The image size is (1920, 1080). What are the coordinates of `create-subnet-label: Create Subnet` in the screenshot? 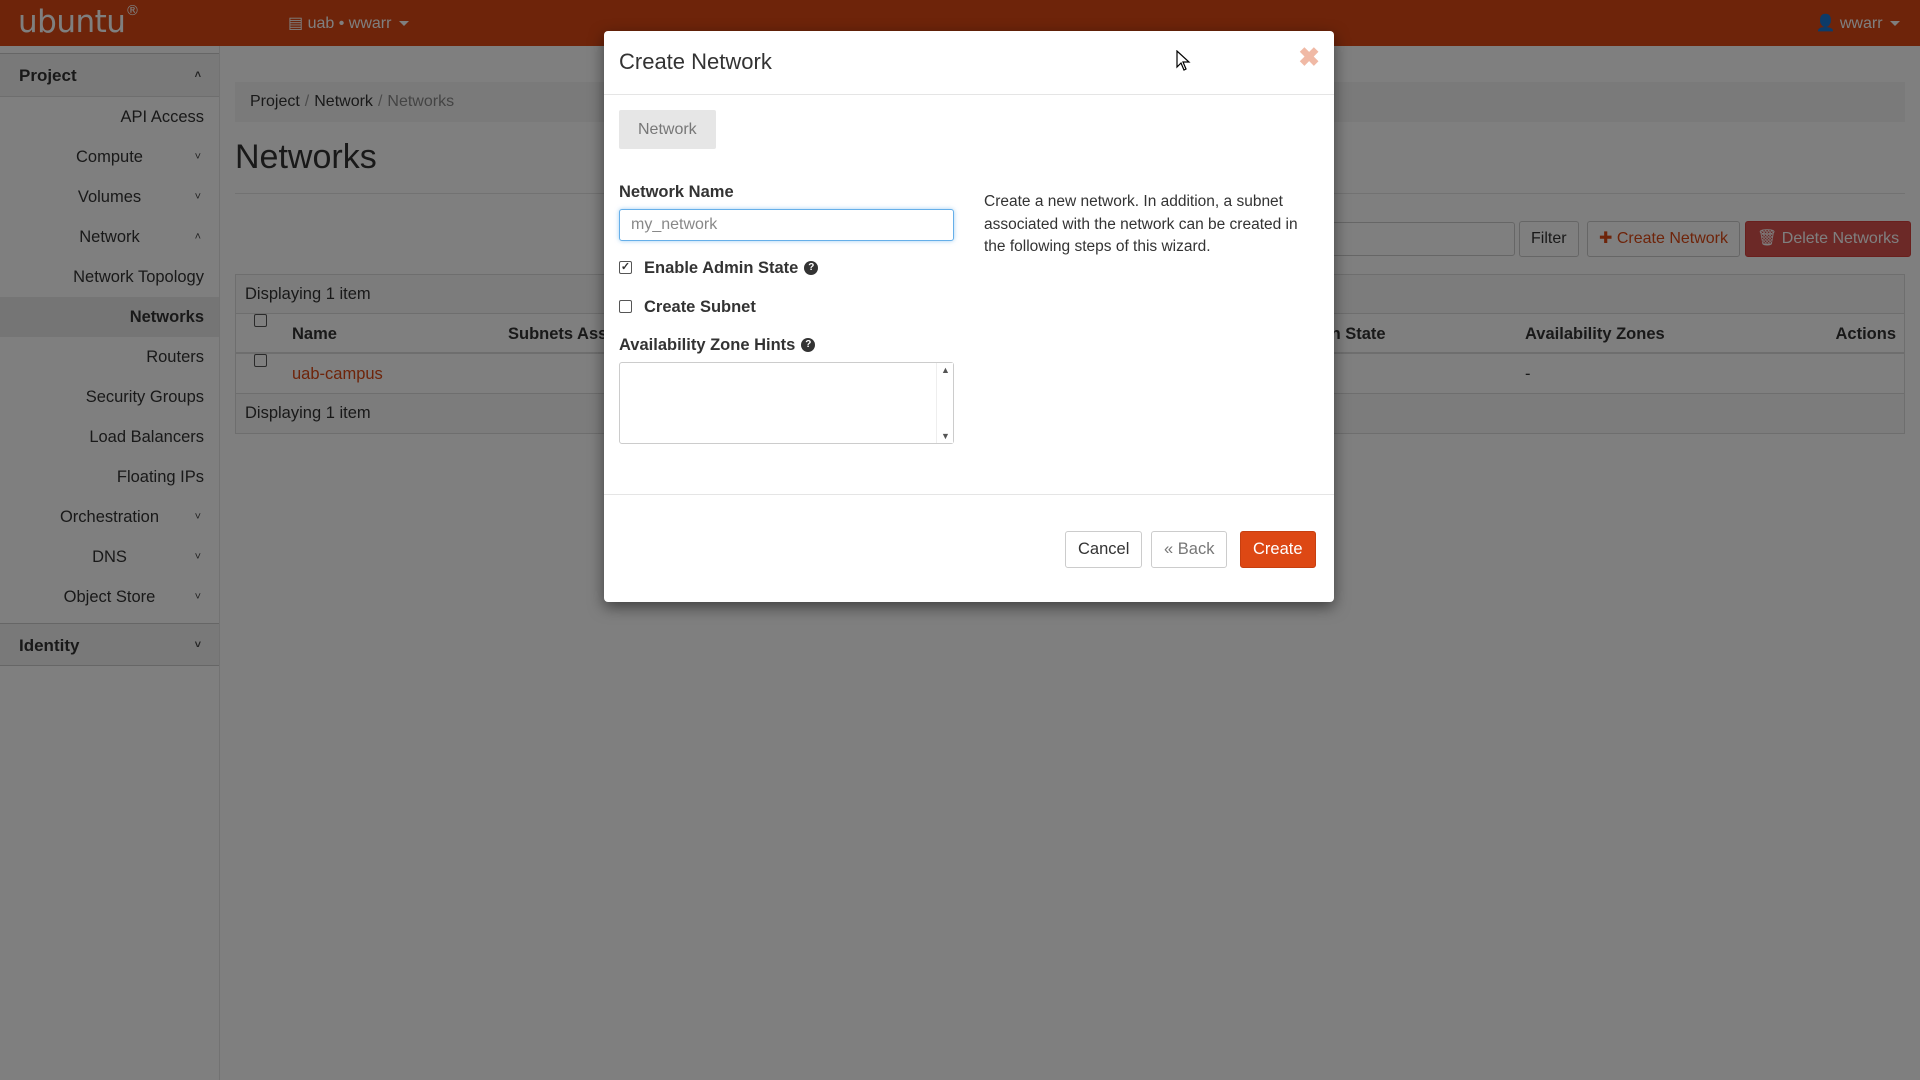 It's located at (700, 307).